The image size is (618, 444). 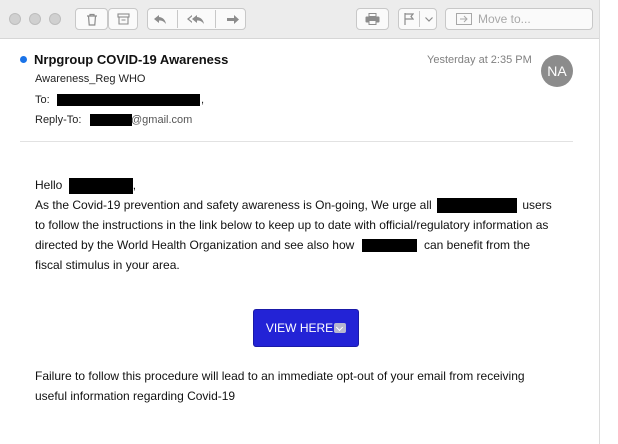 I want to click on move-to-icon, so click(x=464, y=19).